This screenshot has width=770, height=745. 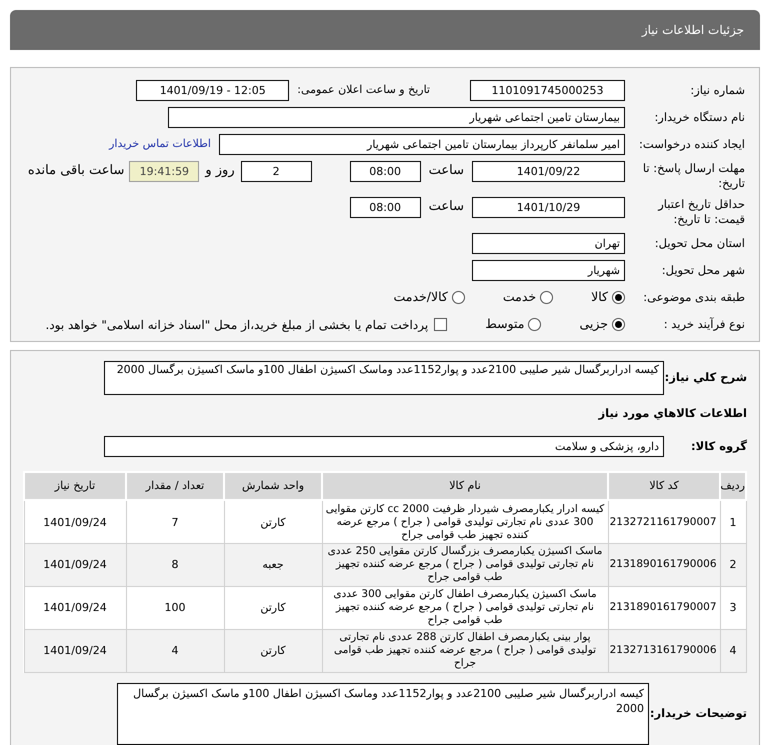 I want to click on field-label: ساعت باقی مانده, so click(x=76, y=171).